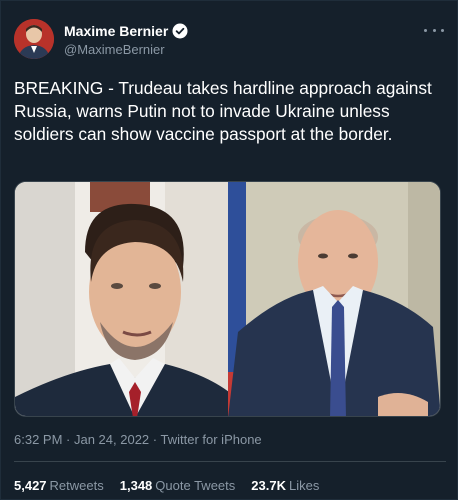 This screenshot has width=458, height=500. Describe the element at coordinates (76, 485) in the screenshot. I see `retweets-label: Retweets` at that location.